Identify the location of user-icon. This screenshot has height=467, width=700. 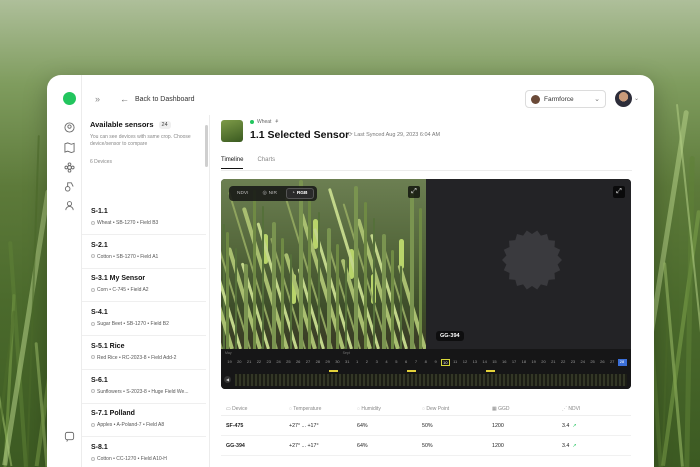
(69, 205).